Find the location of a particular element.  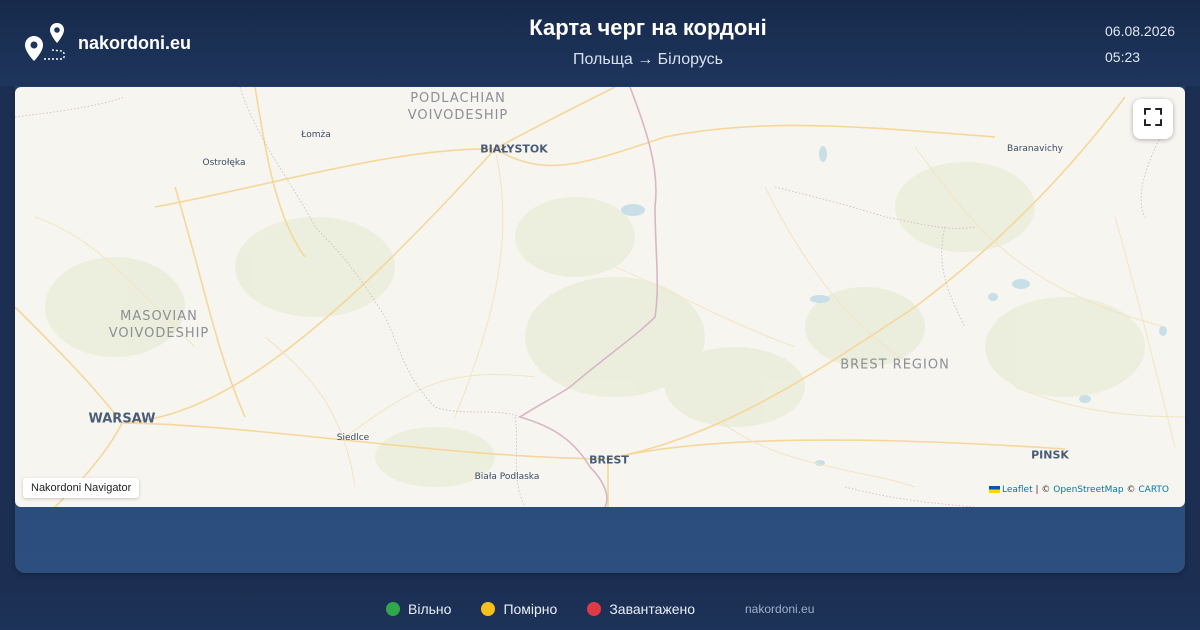

map-label-ostroleka: Ostrołęka is located at coordinates (224, 163).